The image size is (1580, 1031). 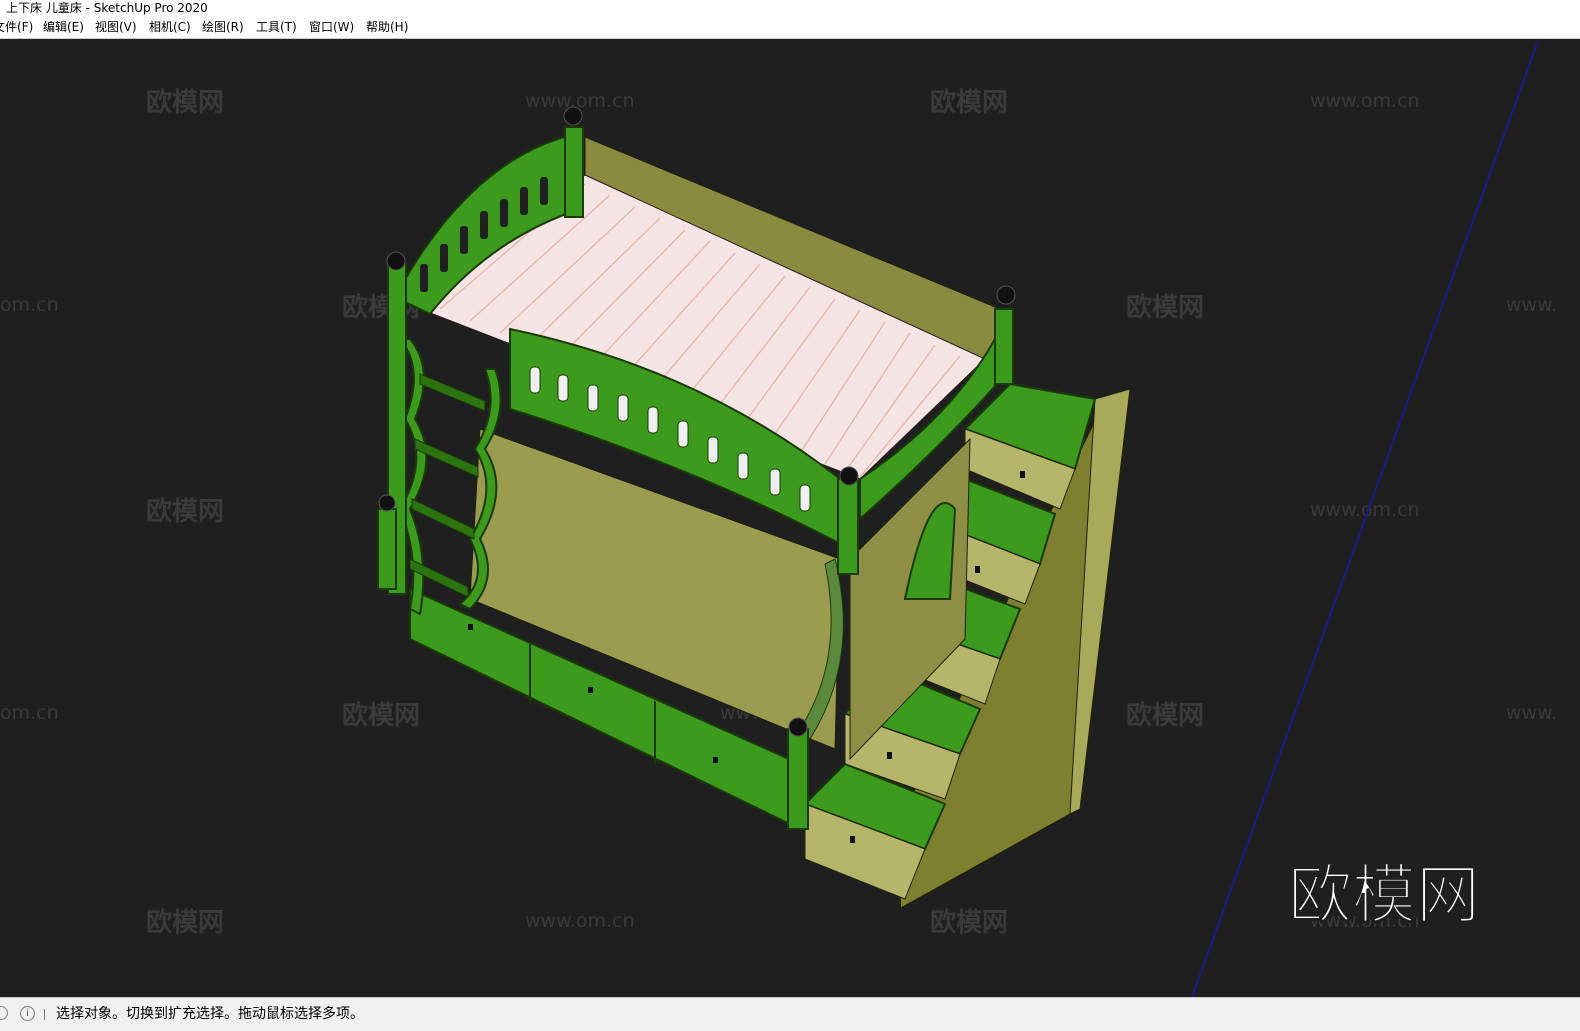 I want to click on status-message: 选择对象。切换到扩充选择。拖动鼠标选择多项。, so click(x=210, y=1014).